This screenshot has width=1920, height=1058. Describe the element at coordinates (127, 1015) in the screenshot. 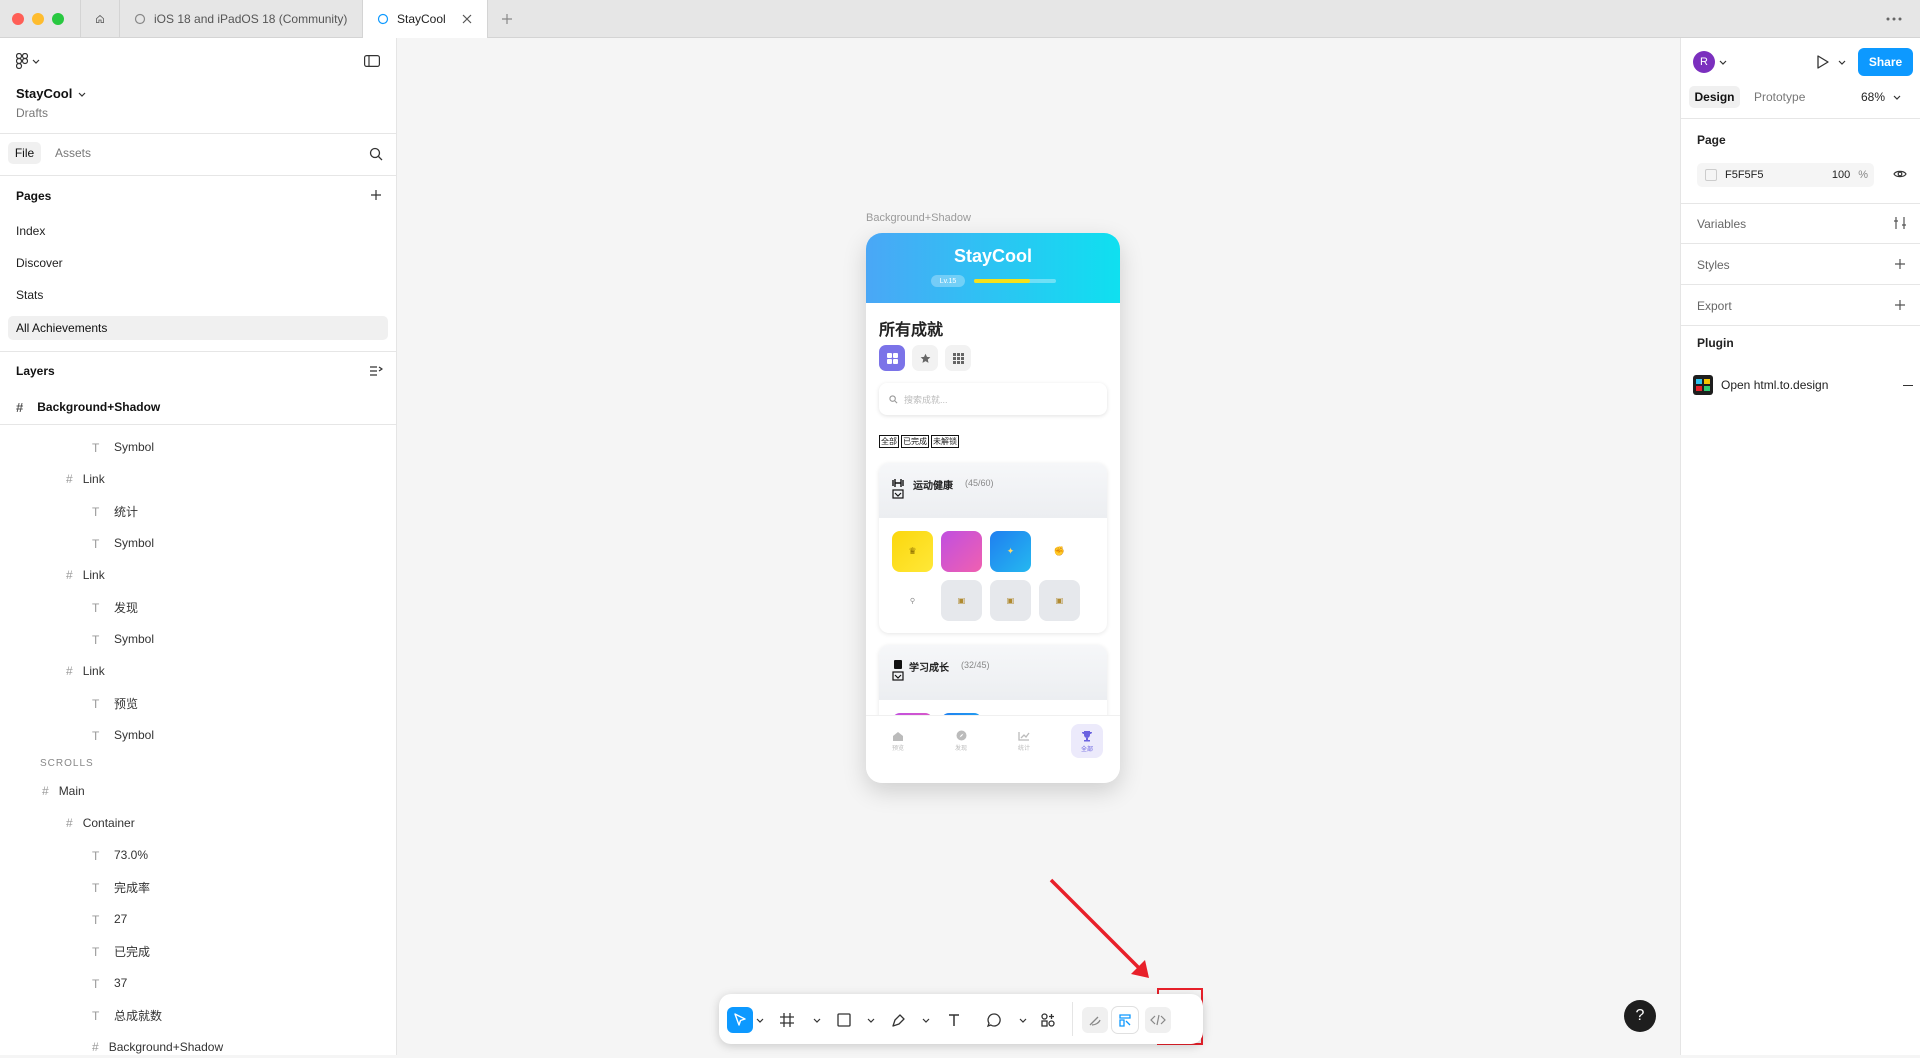

I see `layer-text: T 总成就数` at that location.